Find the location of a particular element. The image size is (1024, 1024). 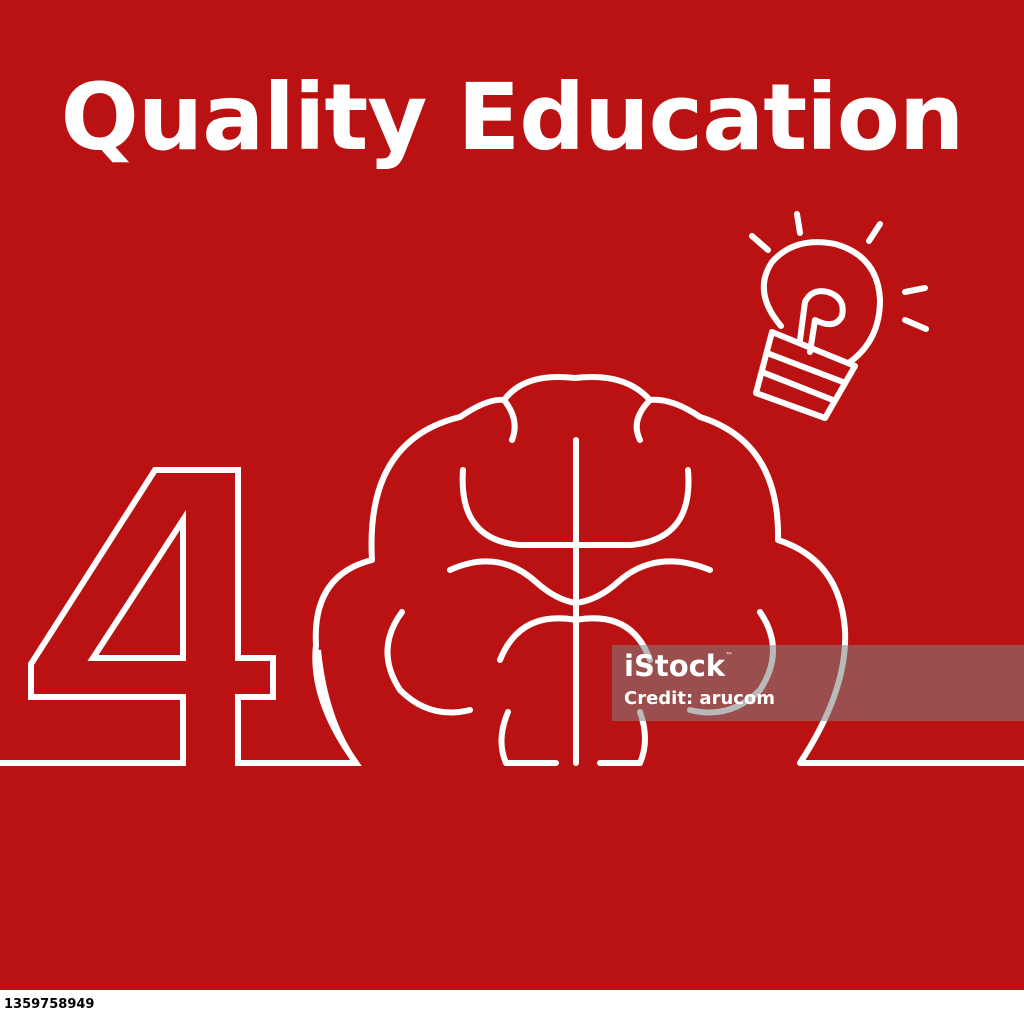

watermark-brand: iStock is located at coordinates (675, 666).